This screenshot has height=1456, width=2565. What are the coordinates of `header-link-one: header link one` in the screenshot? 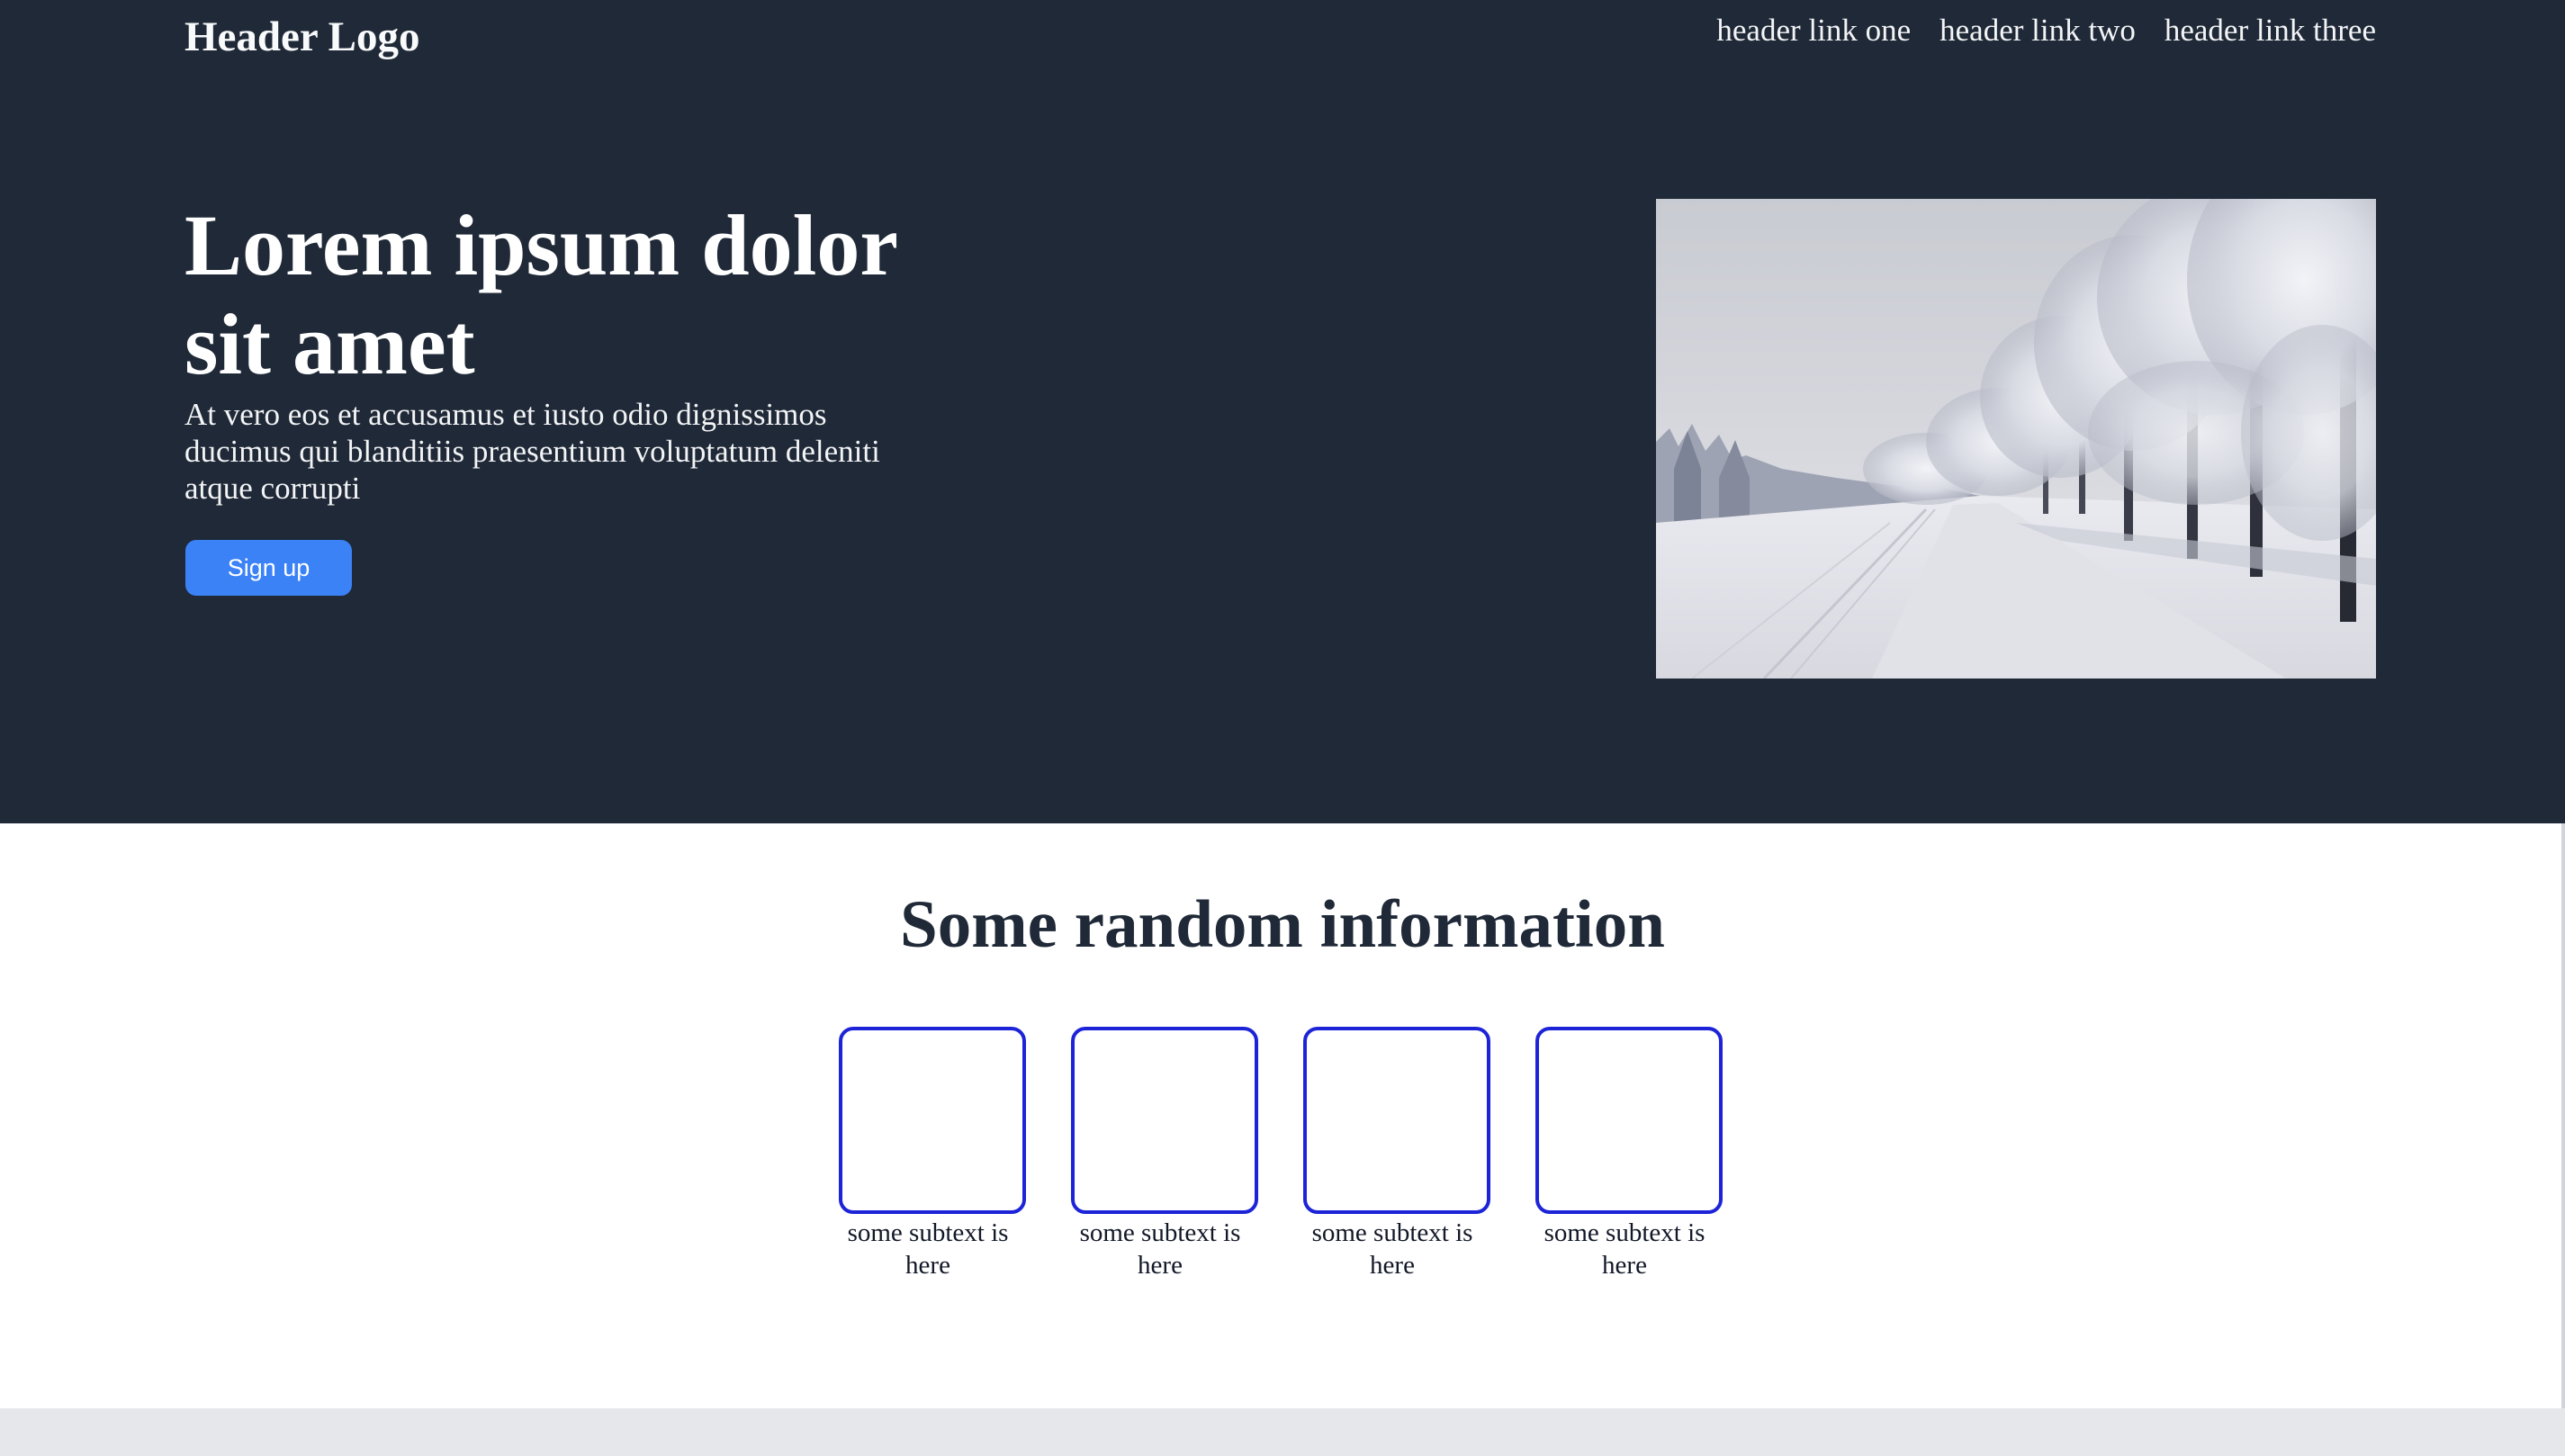 It's located at (1813, 31).